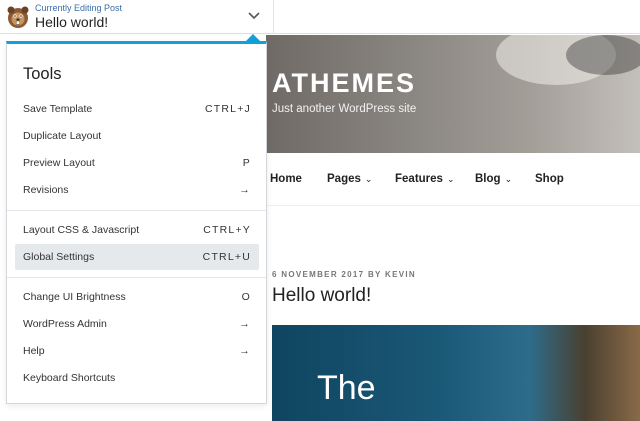 This screenshot has height=421, width=640. I want to click on menu-item-layout-css-js: Layout CSS & Javascript CTRL+Y, so click(137, 230).